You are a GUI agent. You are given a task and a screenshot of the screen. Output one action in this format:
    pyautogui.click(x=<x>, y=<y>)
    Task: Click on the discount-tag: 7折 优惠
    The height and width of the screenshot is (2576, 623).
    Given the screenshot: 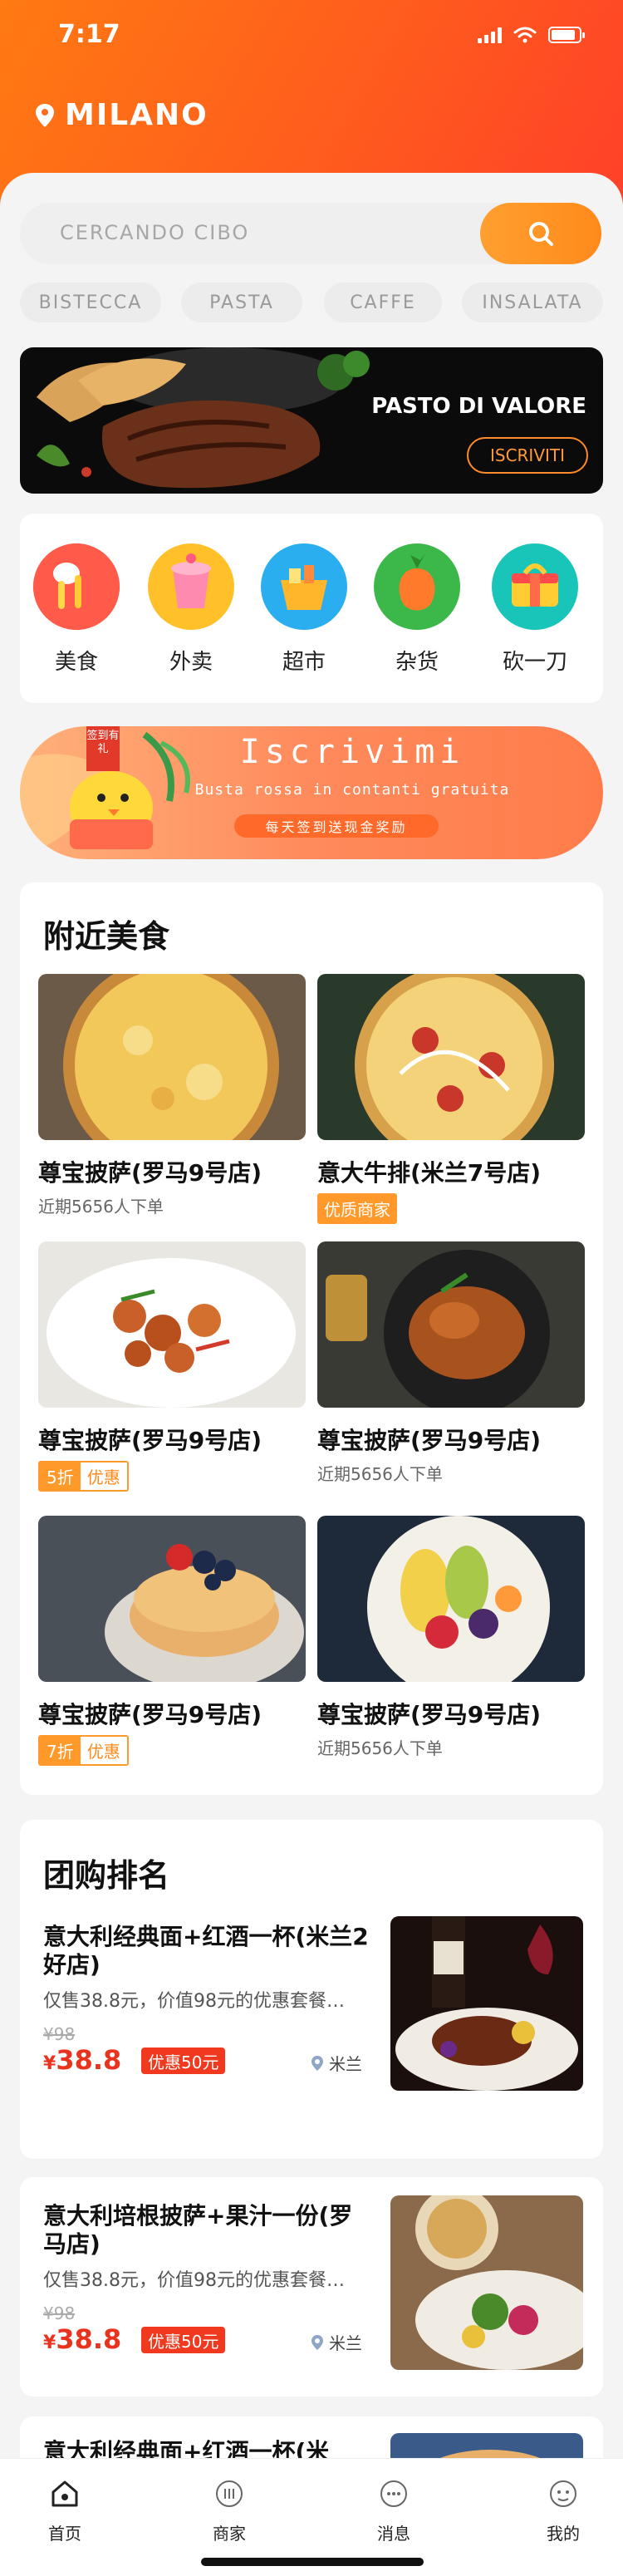 What is the action you would take?
    pyautogui.click(x=83, y=1751)
    